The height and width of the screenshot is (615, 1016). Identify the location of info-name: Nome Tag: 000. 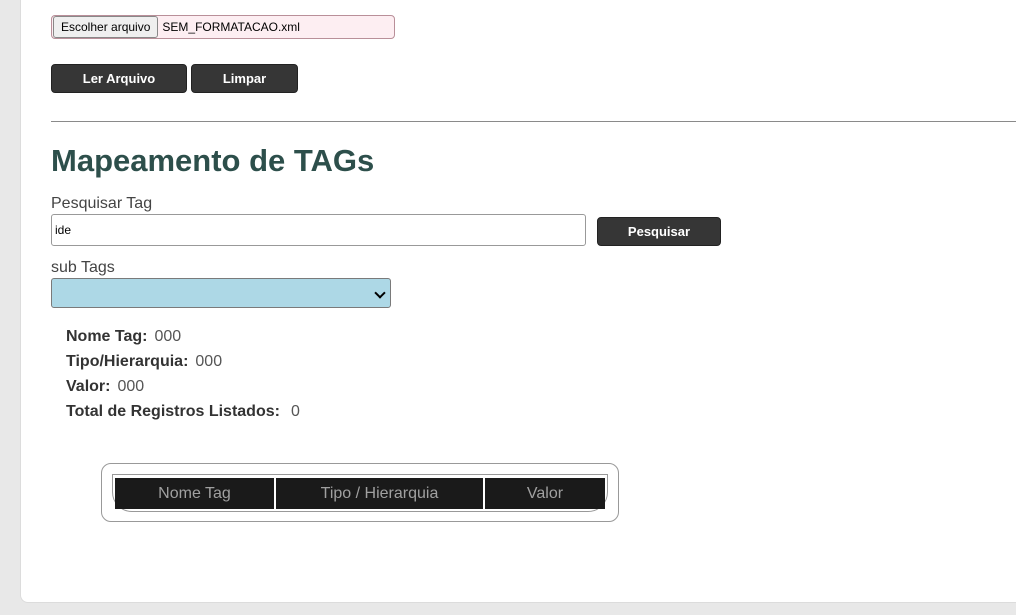
(123, 337).